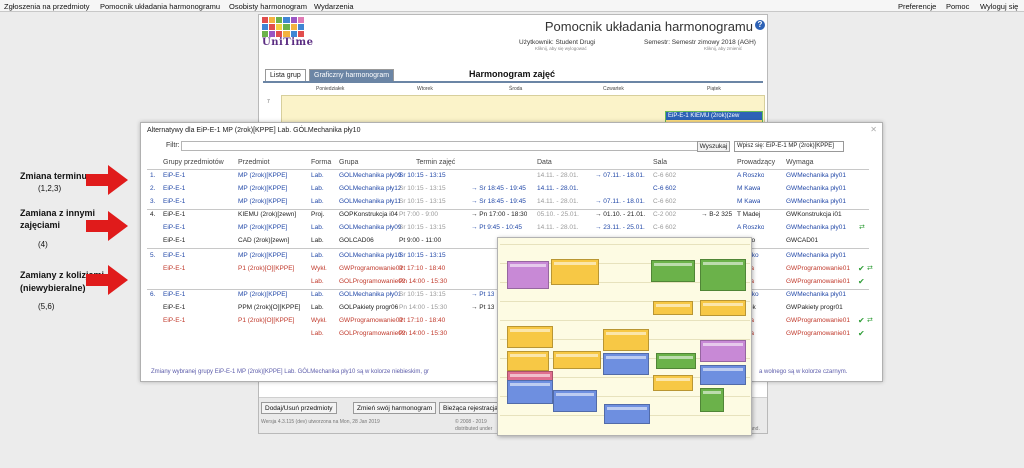  What do you see at coordinates (268, 102) in the screenshot?
I see `hour-label: 7` at bounding box center [268, 102].